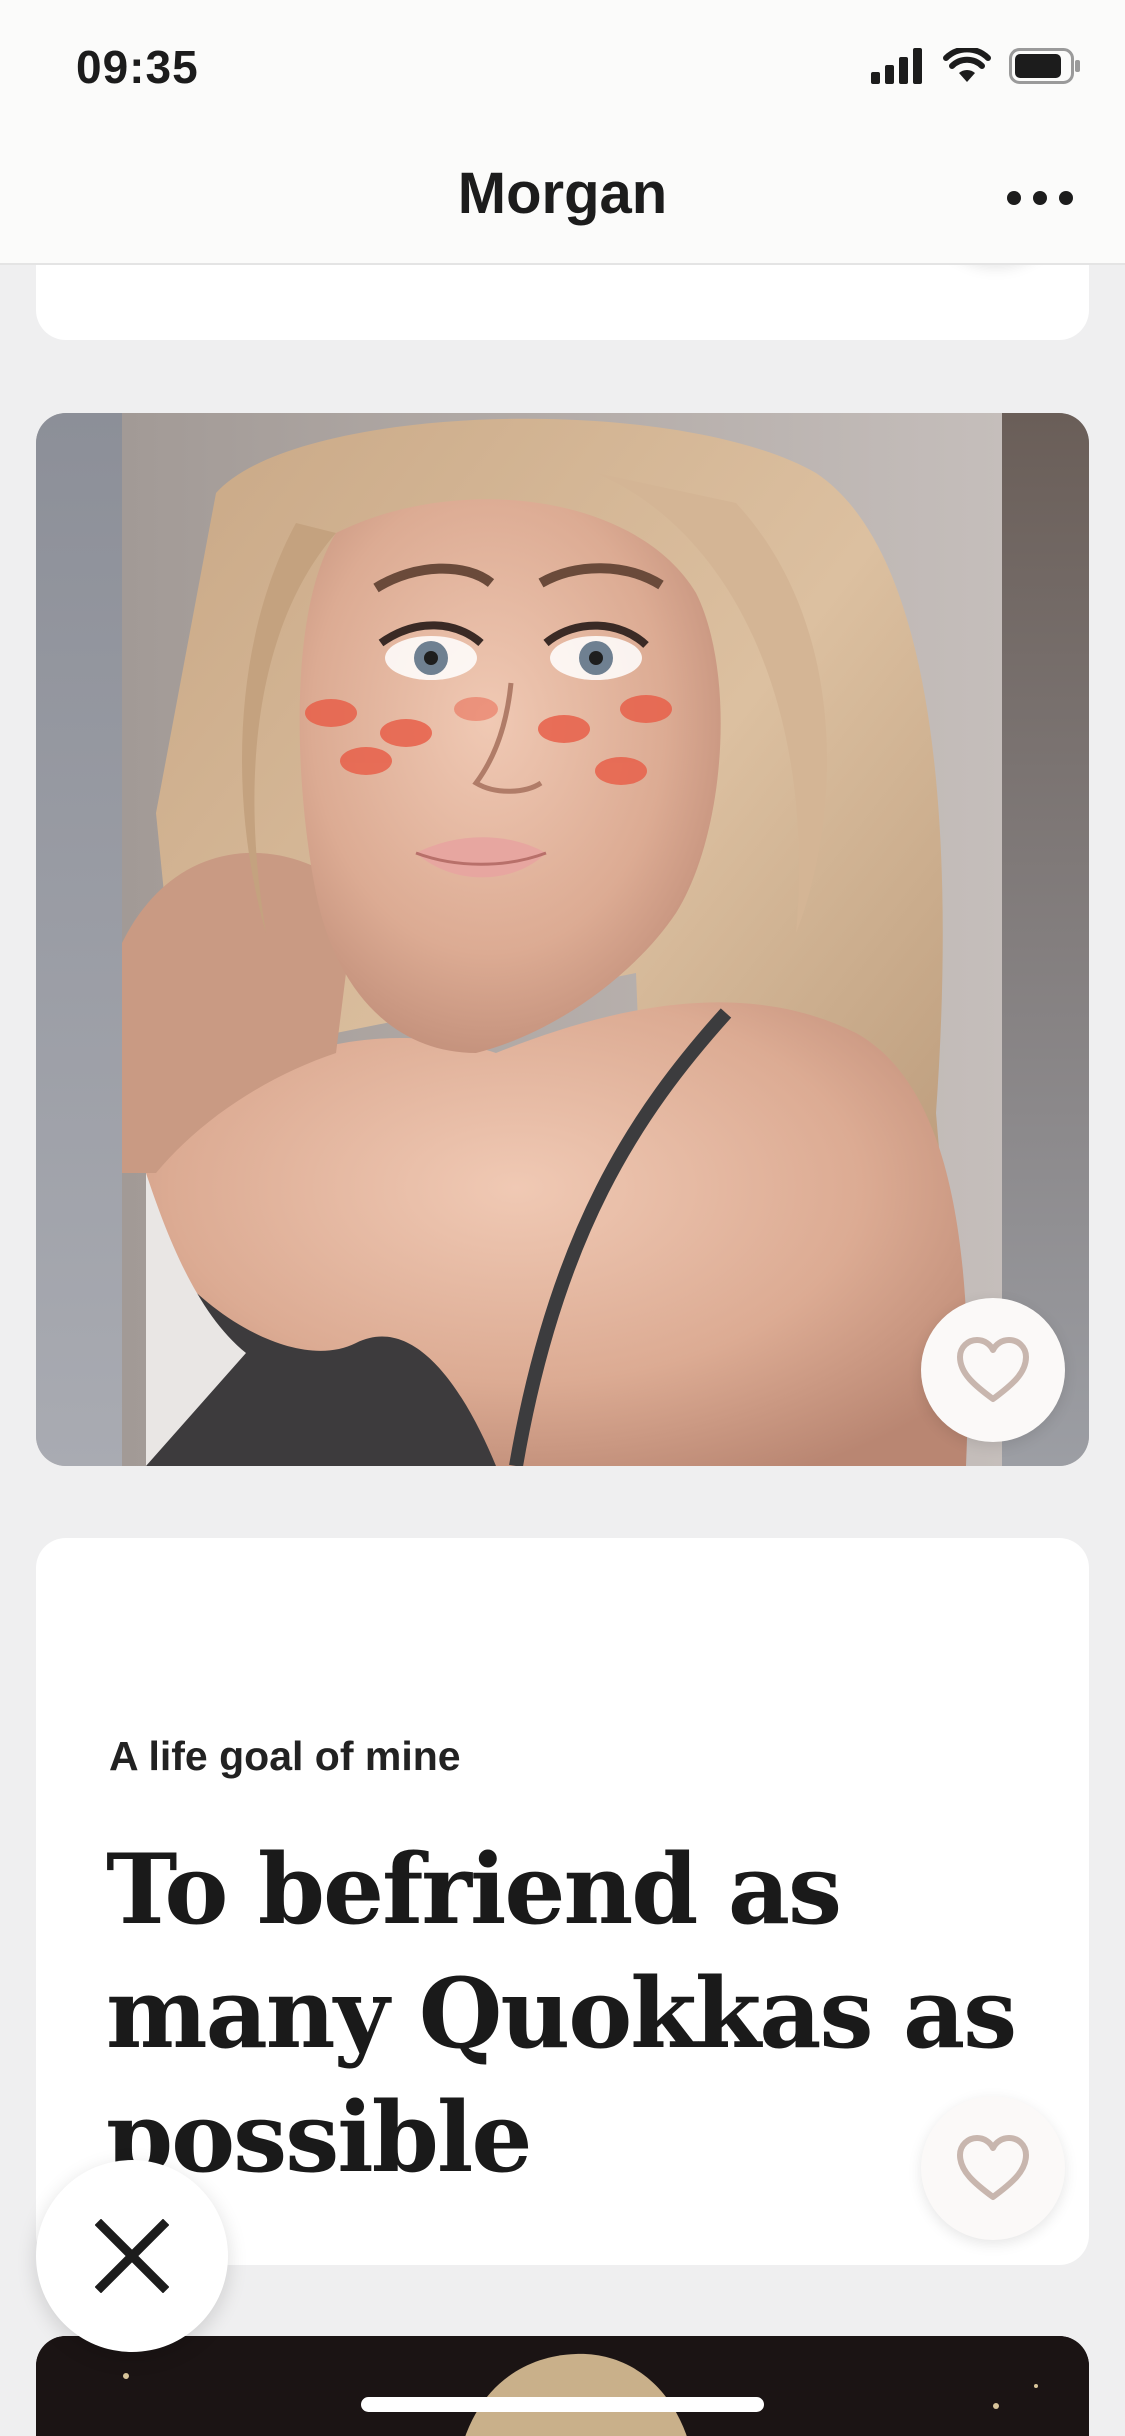 This screenshot has height=2436, width=1125. I want to click on profile-name-title: Morgan, so click(562, 193).